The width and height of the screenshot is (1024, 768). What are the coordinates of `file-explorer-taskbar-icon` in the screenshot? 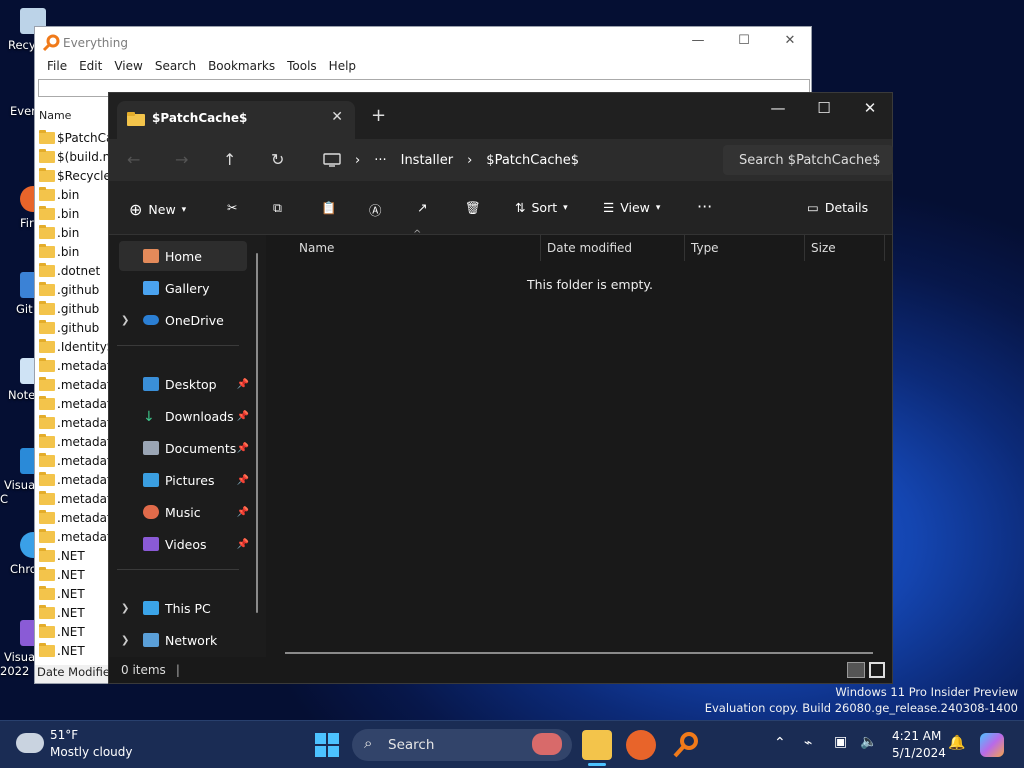 It's located at (597, 745).